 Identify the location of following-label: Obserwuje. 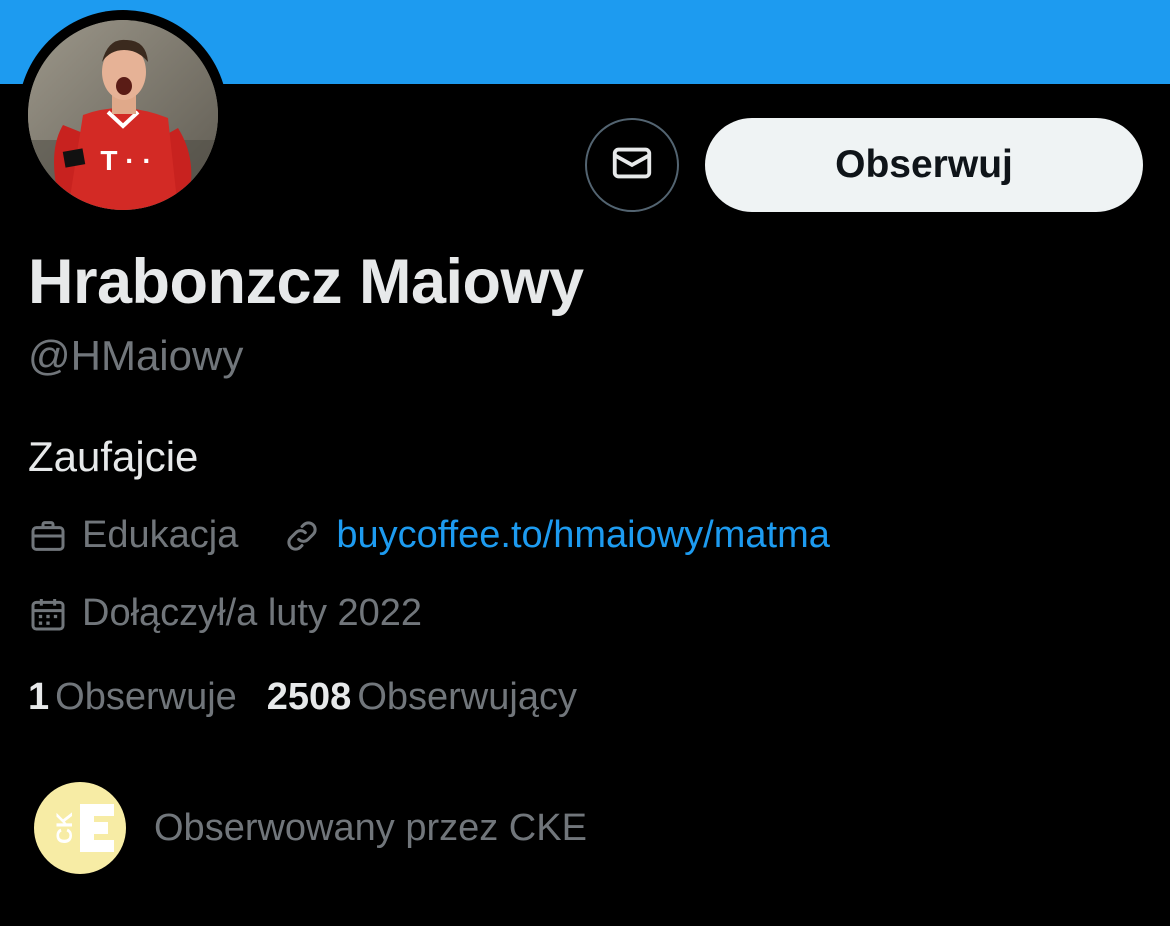
(146, 697).